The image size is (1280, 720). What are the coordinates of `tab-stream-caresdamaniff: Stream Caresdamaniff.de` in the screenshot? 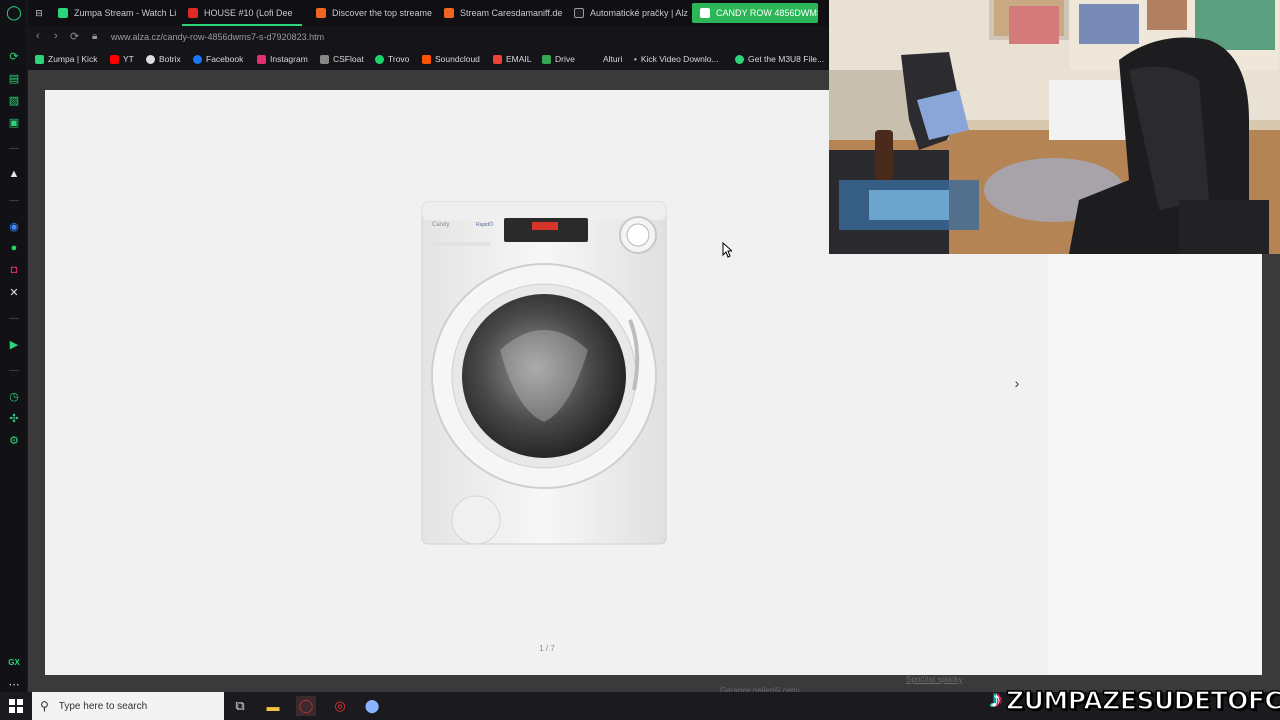 It's located at (499, 13).